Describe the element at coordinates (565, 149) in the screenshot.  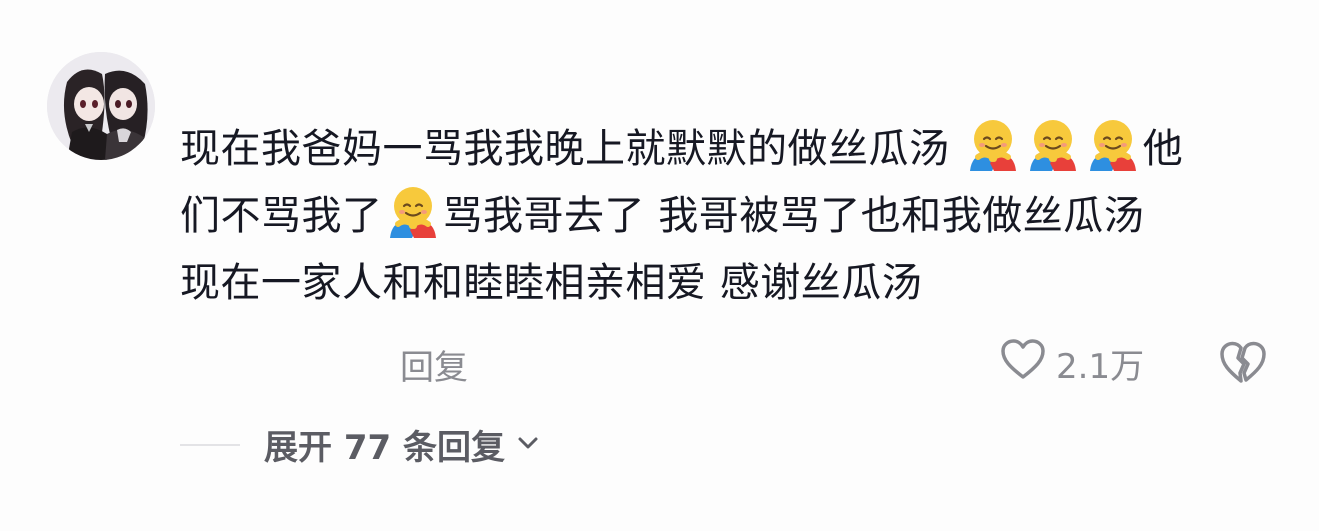
I see `comment-text-segment: 现在我爸妈一骂我我晚上就默默的做丝瓜汤` at that location.